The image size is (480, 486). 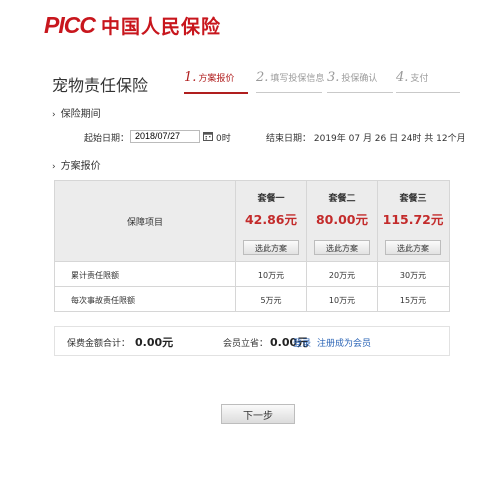 I want to click on step-confirm: 3. 投保确认, so click(x=360, y=81).